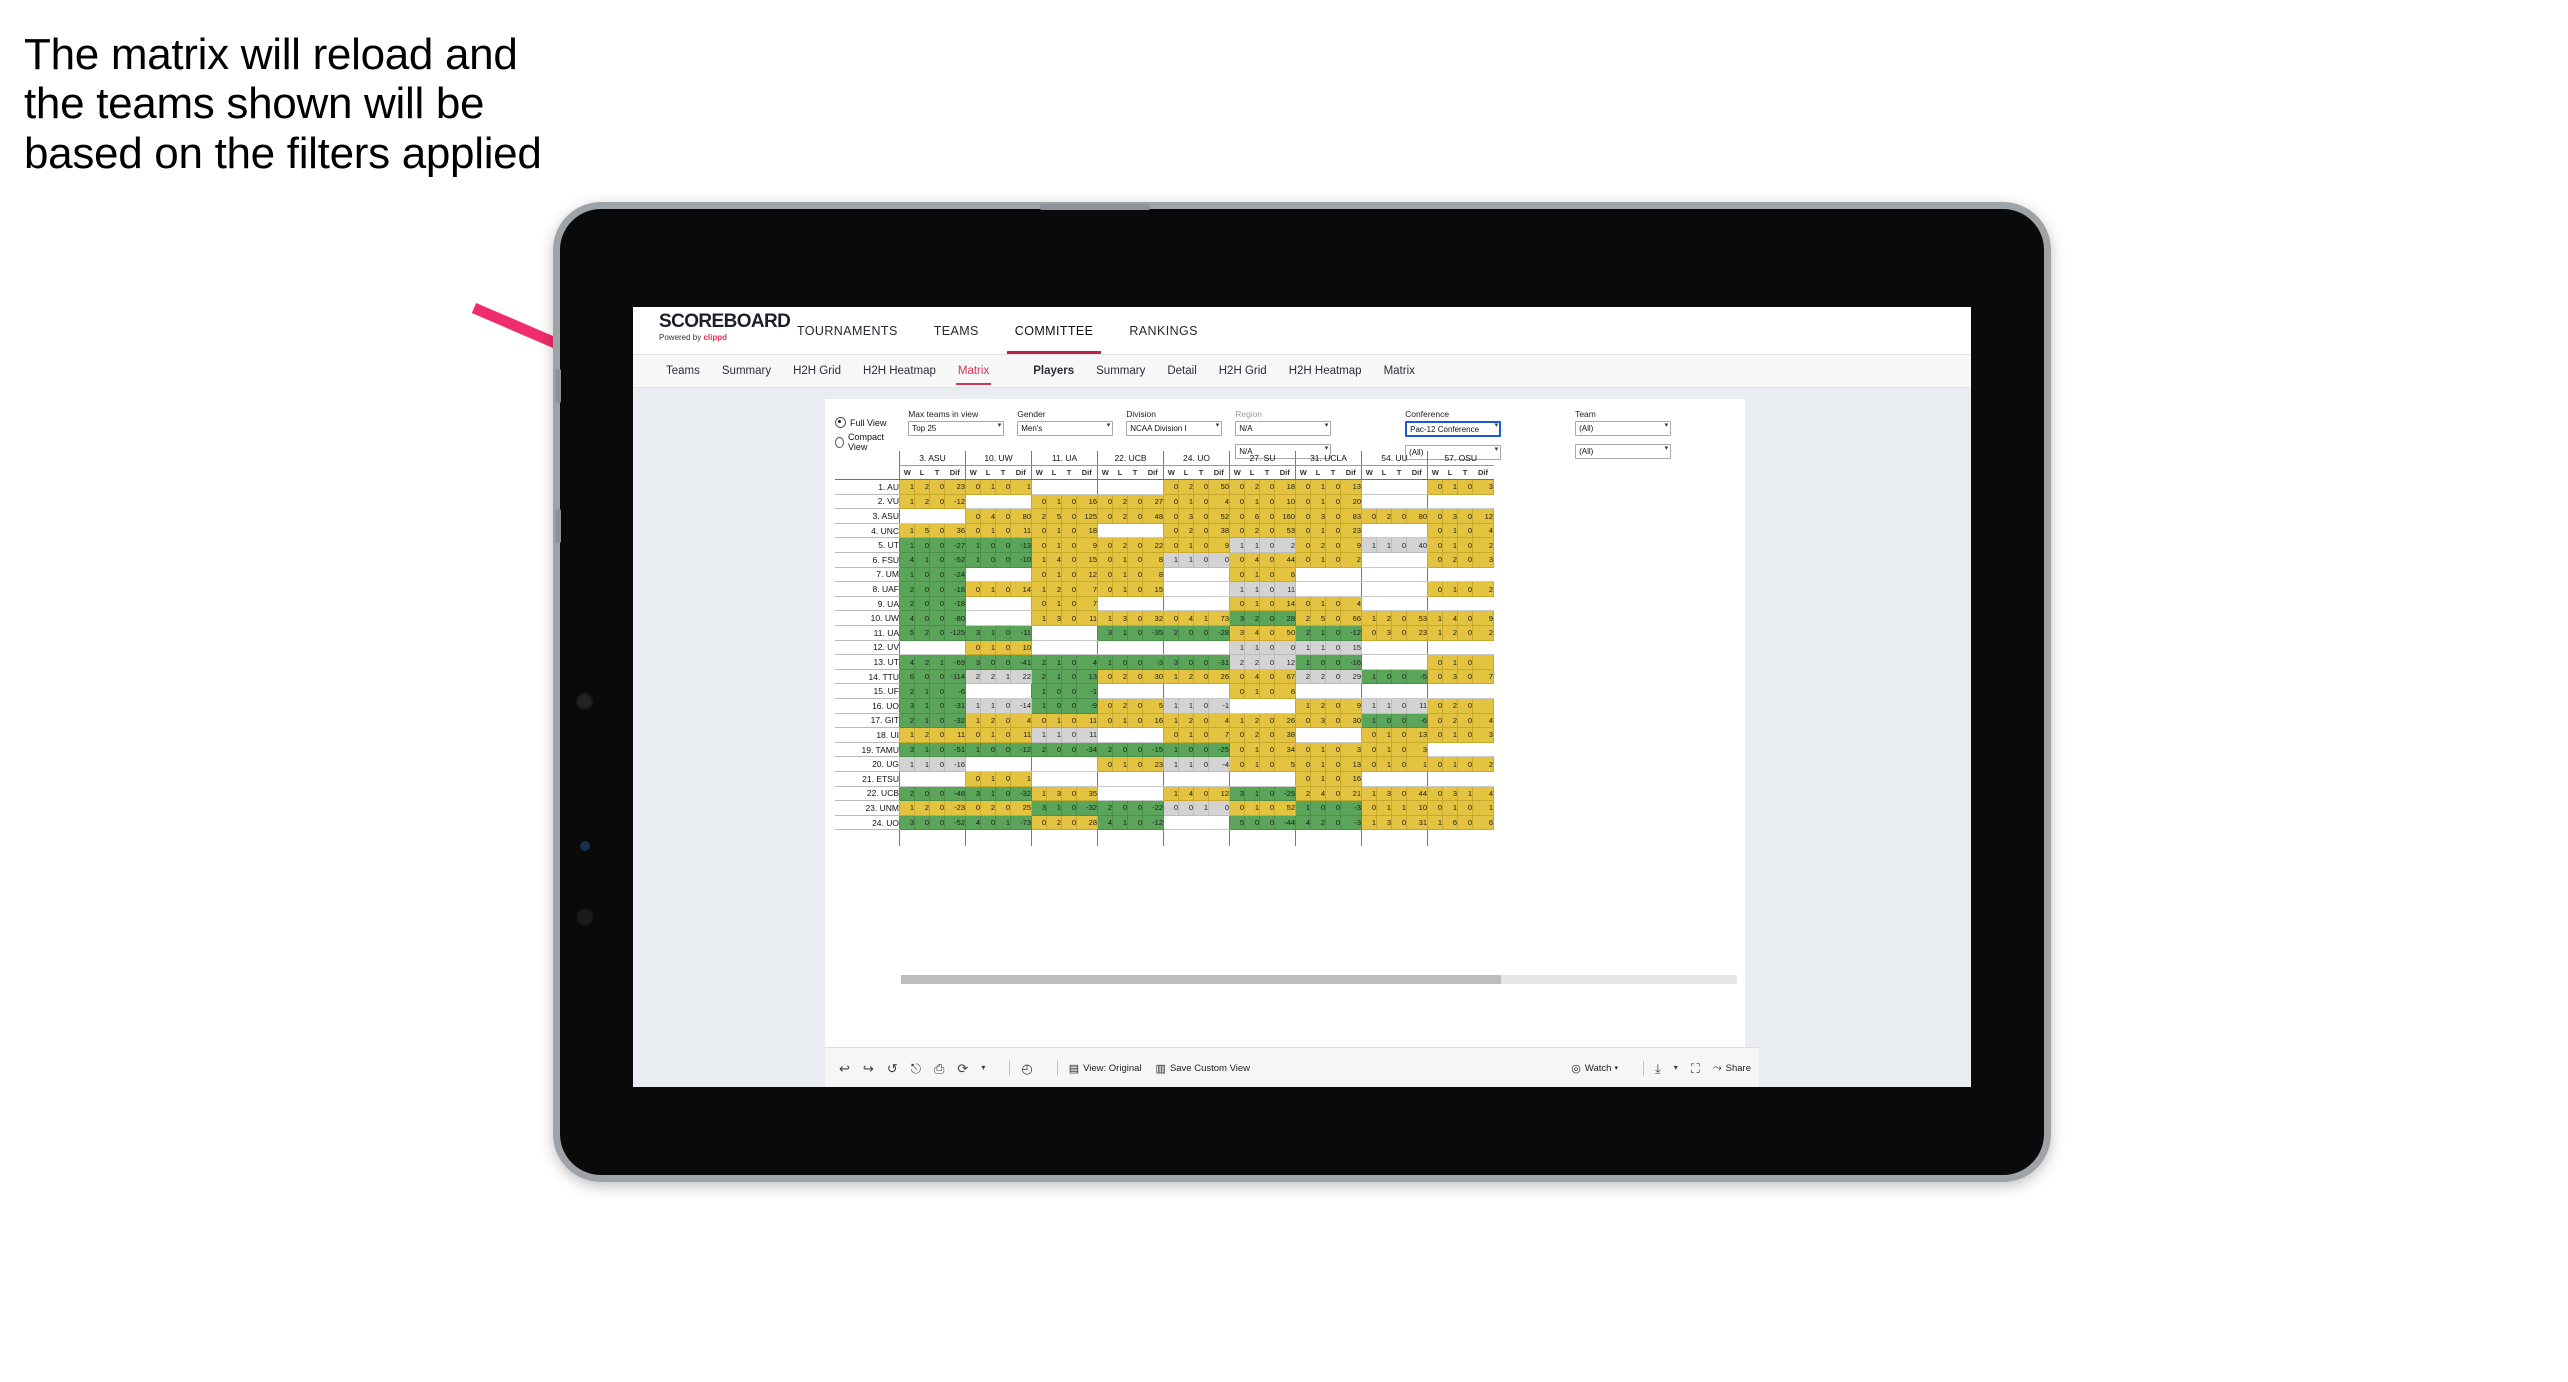 The image size is (2568, 1382). What do you see at coordinates (1164, 575) in the screenshot?
I see `matrix-row: 7. UM 1 0 0 -24 0 1 0 12 0 1 0 8 0 1 0 6` at bounding box center [1164, 575].